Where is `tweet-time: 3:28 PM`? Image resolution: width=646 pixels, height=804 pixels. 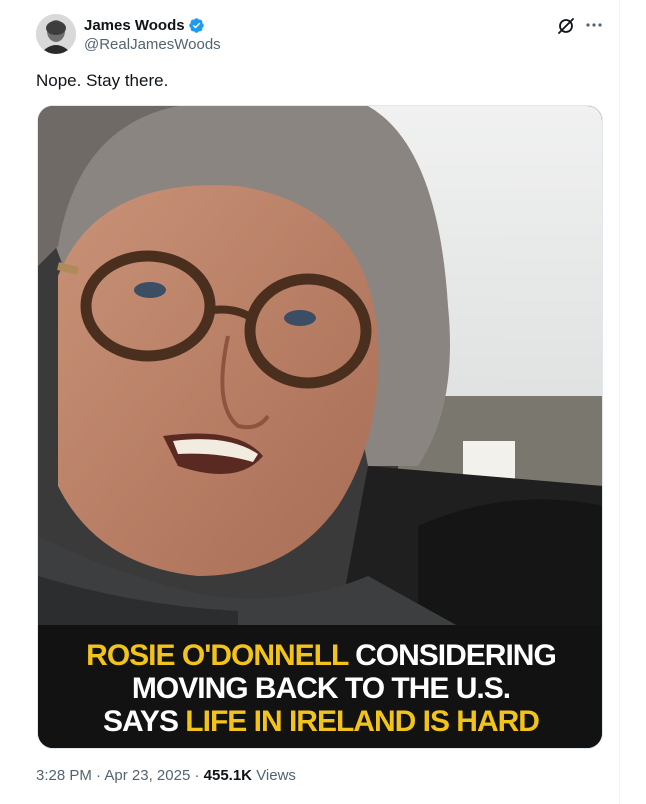
tweet-time: 3:28 PM is located at coordinates (64, 775).